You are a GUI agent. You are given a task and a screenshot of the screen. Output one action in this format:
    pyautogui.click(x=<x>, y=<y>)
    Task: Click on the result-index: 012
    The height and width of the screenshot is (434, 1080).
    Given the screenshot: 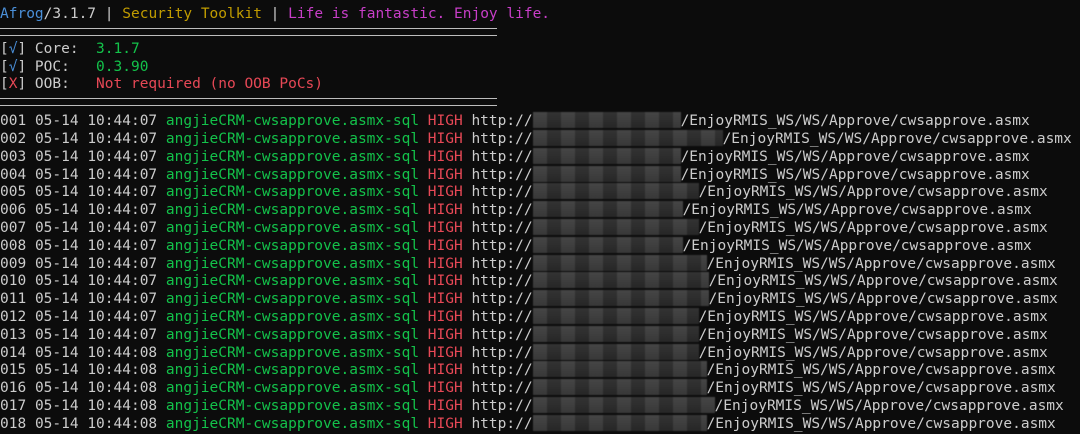 What is the action you would take?
    pyautogui.click(x=13, y=316)
    